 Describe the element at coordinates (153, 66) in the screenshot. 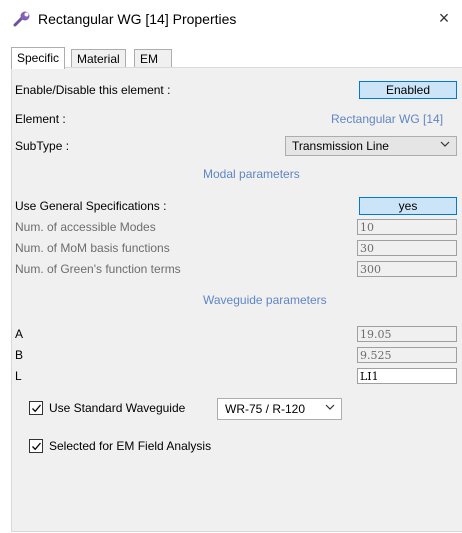

I see `tab-em-field: EM Field` at that location.